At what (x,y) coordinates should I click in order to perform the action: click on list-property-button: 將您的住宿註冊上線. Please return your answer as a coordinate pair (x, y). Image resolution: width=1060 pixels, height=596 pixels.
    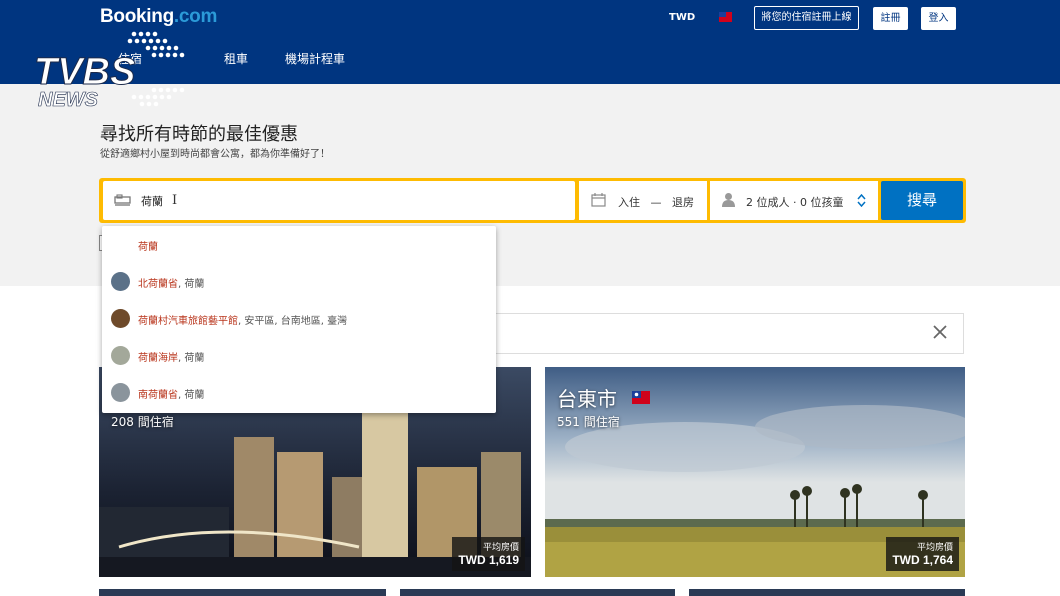
    Looking at the image, I should click on (806, 18).